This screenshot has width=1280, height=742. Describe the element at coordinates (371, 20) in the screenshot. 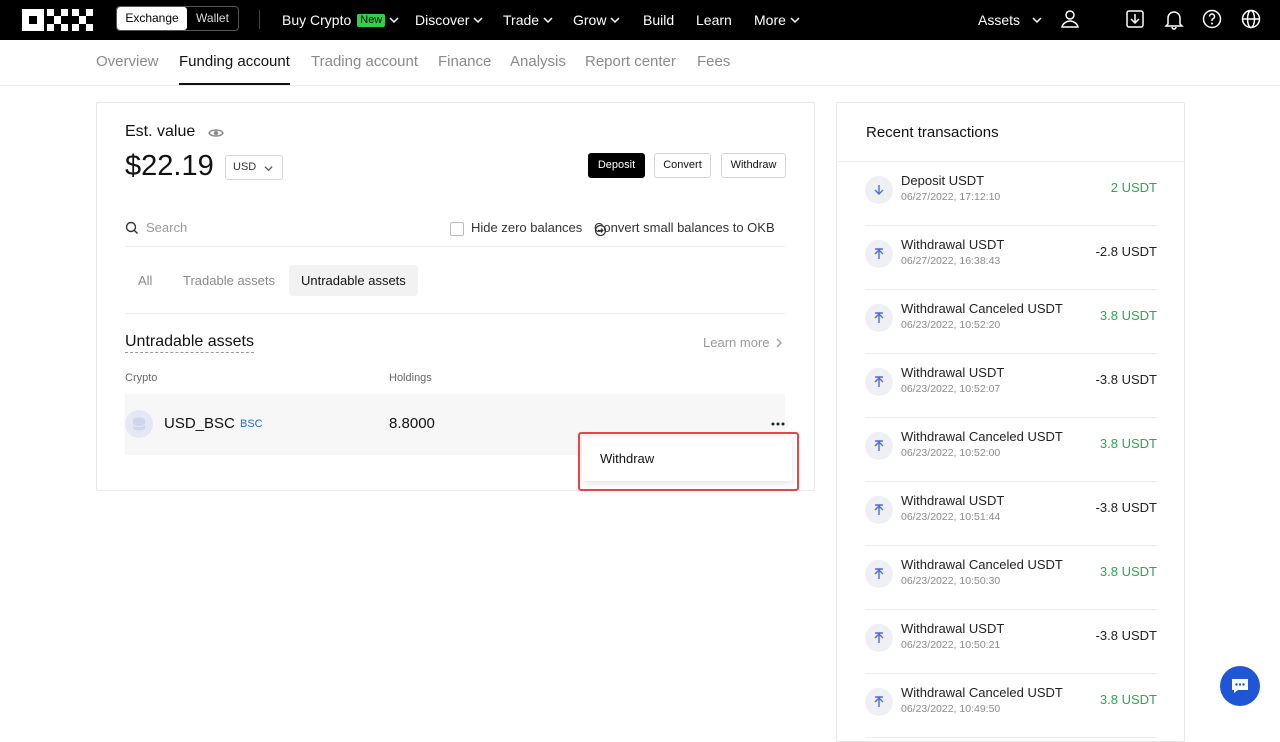

I see `new-badge: New` at that location.